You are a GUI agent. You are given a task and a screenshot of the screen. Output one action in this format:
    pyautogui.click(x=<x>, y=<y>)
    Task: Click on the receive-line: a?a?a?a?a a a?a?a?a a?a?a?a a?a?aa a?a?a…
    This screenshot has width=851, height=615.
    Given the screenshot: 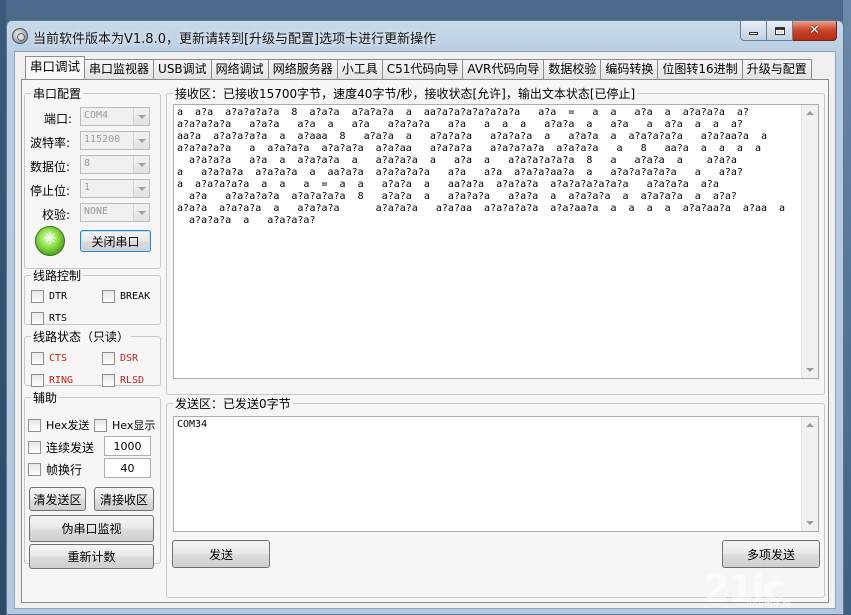 What is the action you would take?
    pyautogui.click(x=469, y=148)
    